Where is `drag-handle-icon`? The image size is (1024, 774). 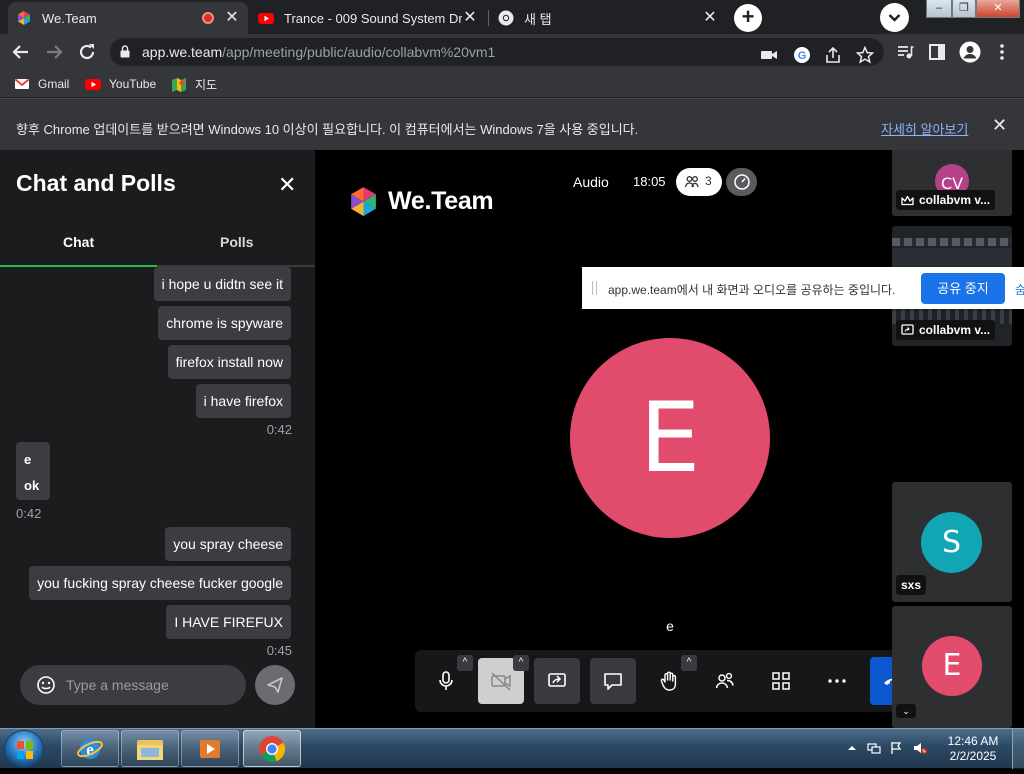
drag-handle-icon is located at coordinates (594, 288).